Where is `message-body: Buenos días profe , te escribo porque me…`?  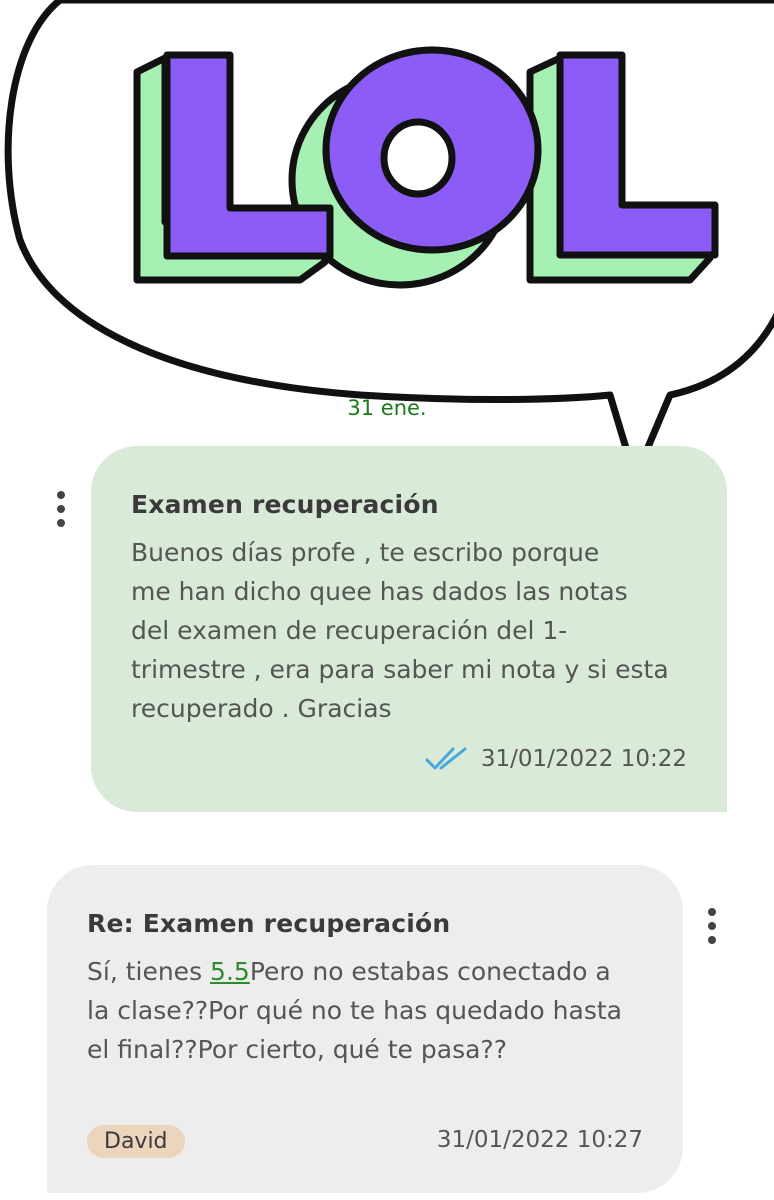 message-body: Buenos días profe , te escribo porque me… is located at coordinates (400, 630).